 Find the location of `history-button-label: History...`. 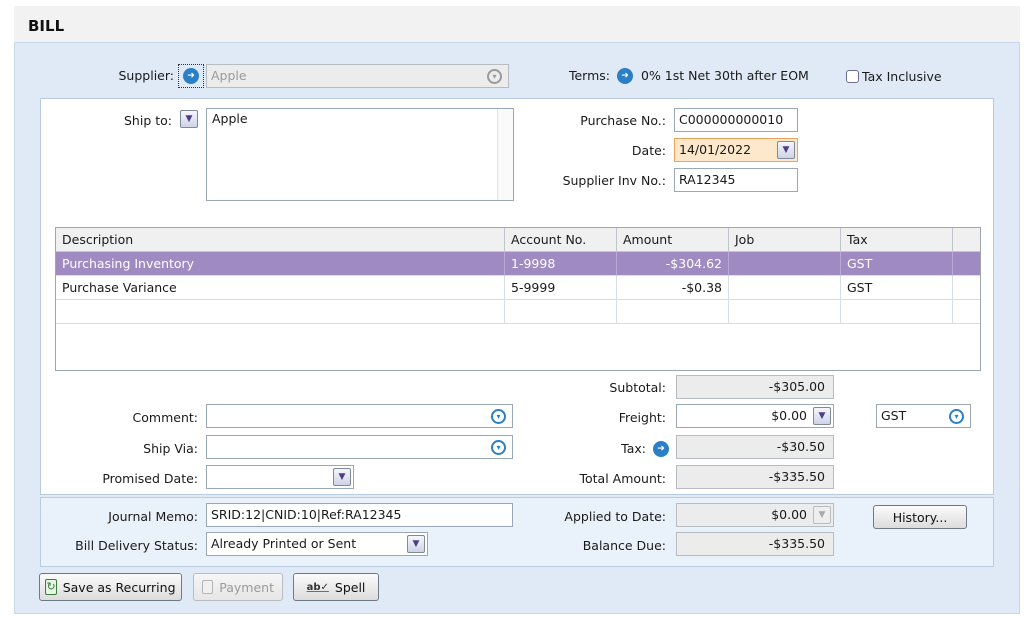

history-button-label: History... is located at coordinates (920, 517).